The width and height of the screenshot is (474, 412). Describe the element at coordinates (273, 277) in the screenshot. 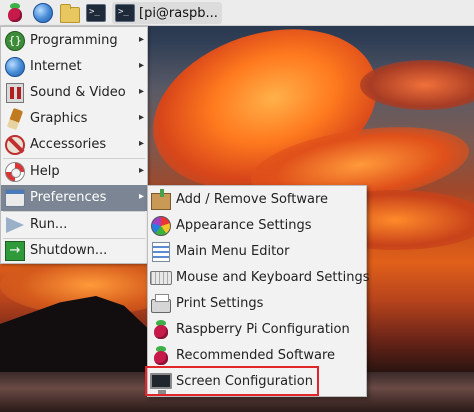

I see `submenu-item-label: Mouse and Keyboard Settings` at that location.